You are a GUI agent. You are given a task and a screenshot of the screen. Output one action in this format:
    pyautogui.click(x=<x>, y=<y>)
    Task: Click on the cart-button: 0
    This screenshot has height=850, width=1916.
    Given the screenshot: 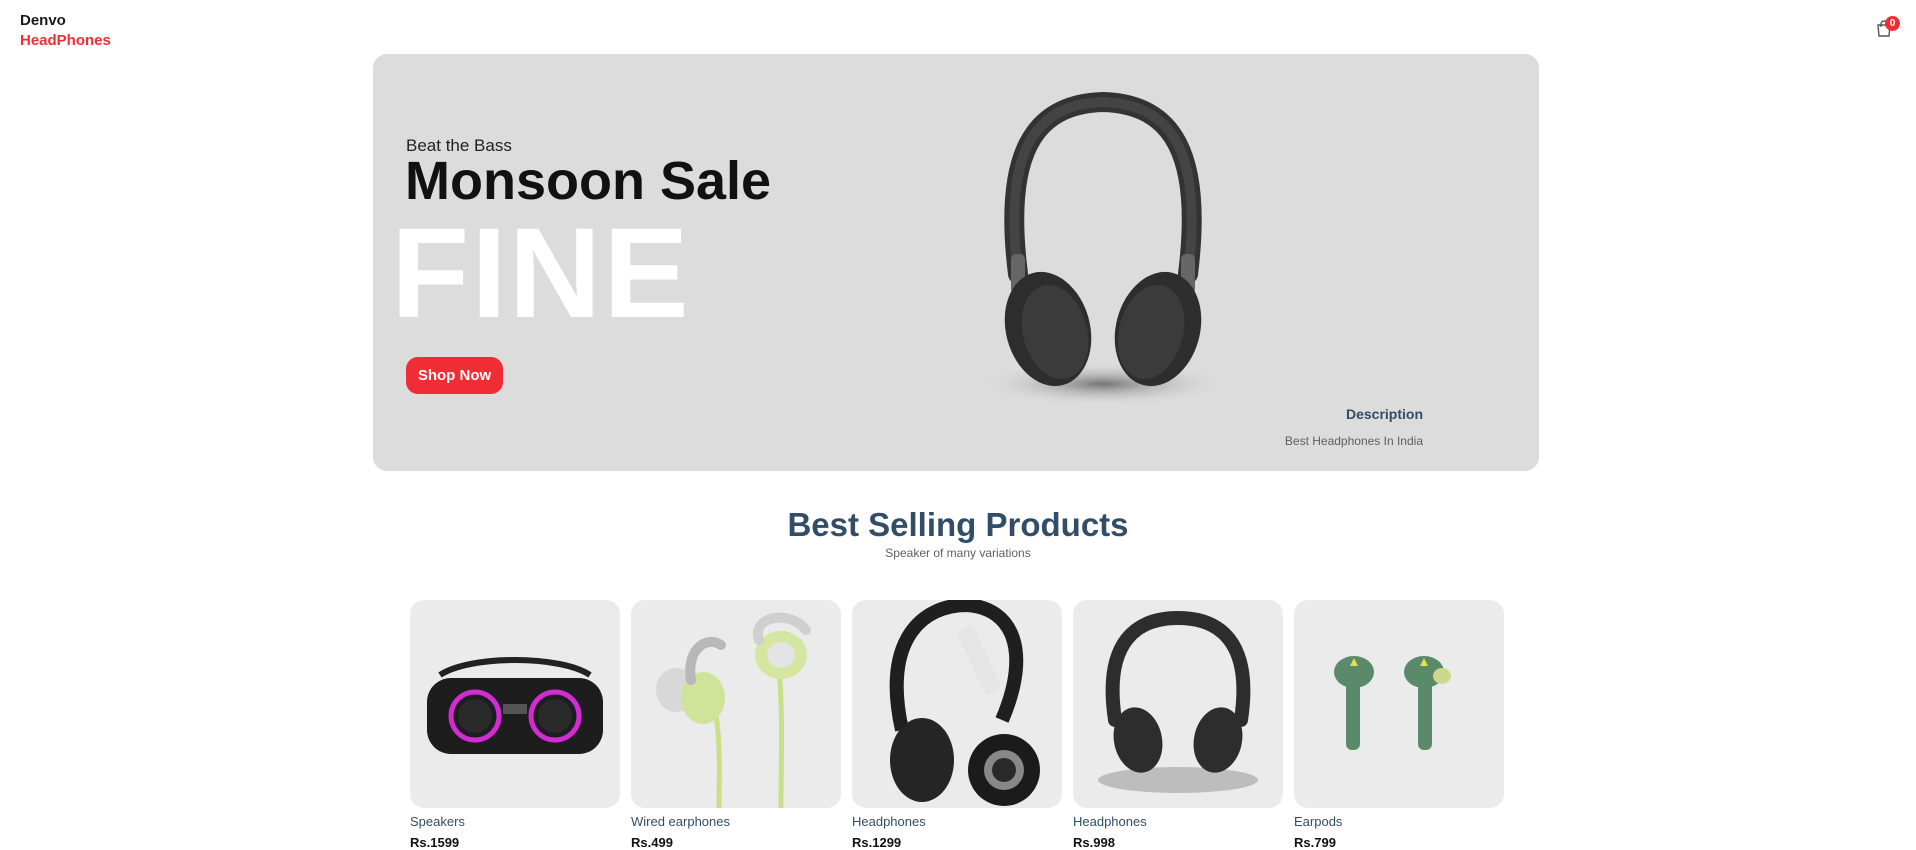 What is the action you would take?
    pyautogui.click(x=1886, y=29)
    